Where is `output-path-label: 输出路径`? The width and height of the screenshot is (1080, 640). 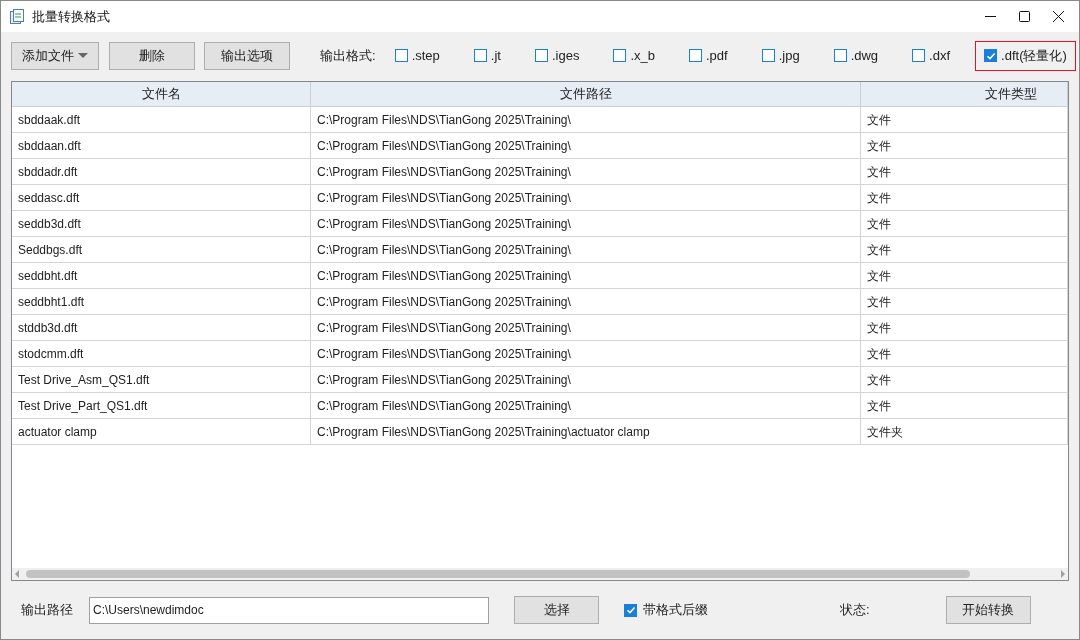 output-path-label: 输出路径 is located at coordinates (47, 610).